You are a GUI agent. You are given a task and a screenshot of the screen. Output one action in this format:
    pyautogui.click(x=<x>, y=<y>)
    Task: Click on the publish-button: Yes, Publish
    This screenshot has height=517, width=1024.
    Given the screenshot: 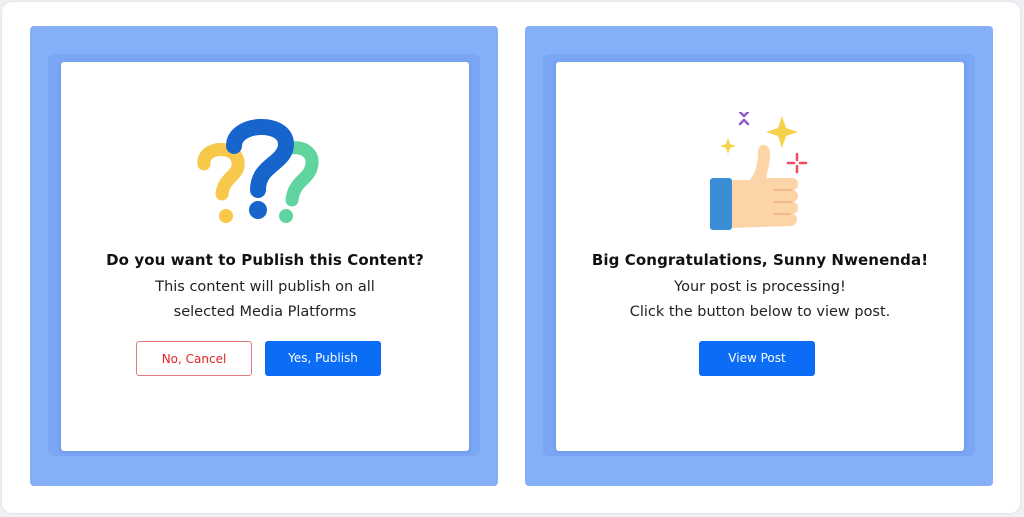 What is the action you would take?
    pyautogui.click(x=323, y=358)
    